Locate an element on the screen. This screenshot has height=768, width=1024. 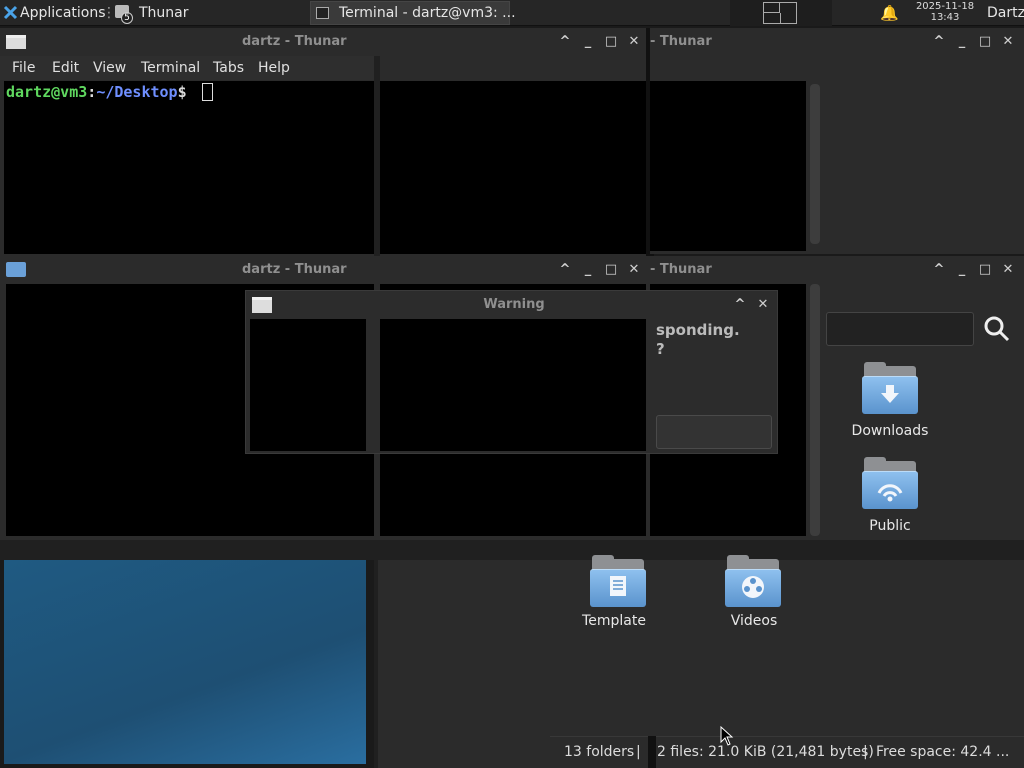
mouse-pointer-icon is located at coordinates (727, 736).